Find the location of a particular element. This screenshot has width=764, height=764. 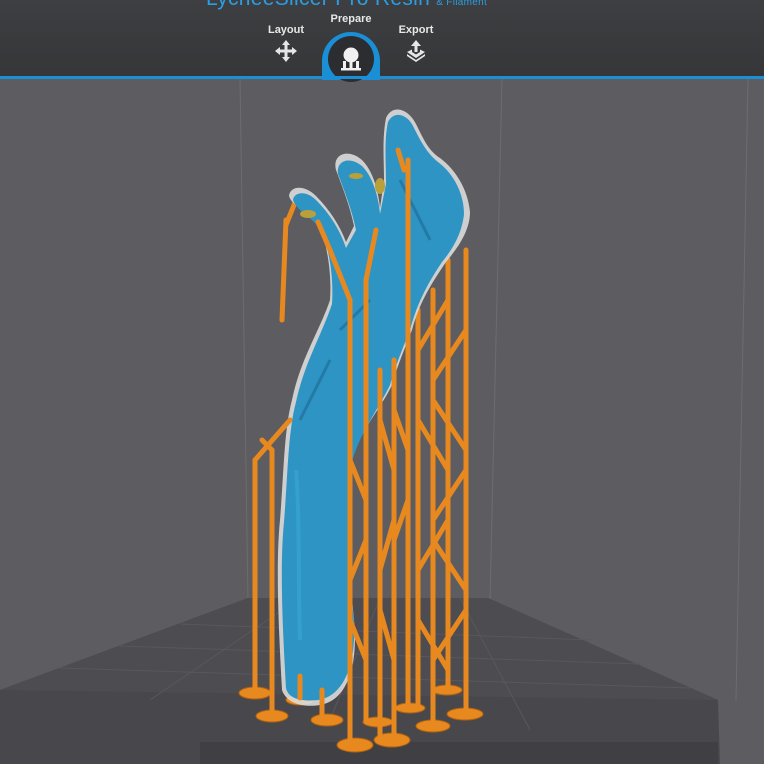

tab-export: Export is located at coordinates (416, 43).